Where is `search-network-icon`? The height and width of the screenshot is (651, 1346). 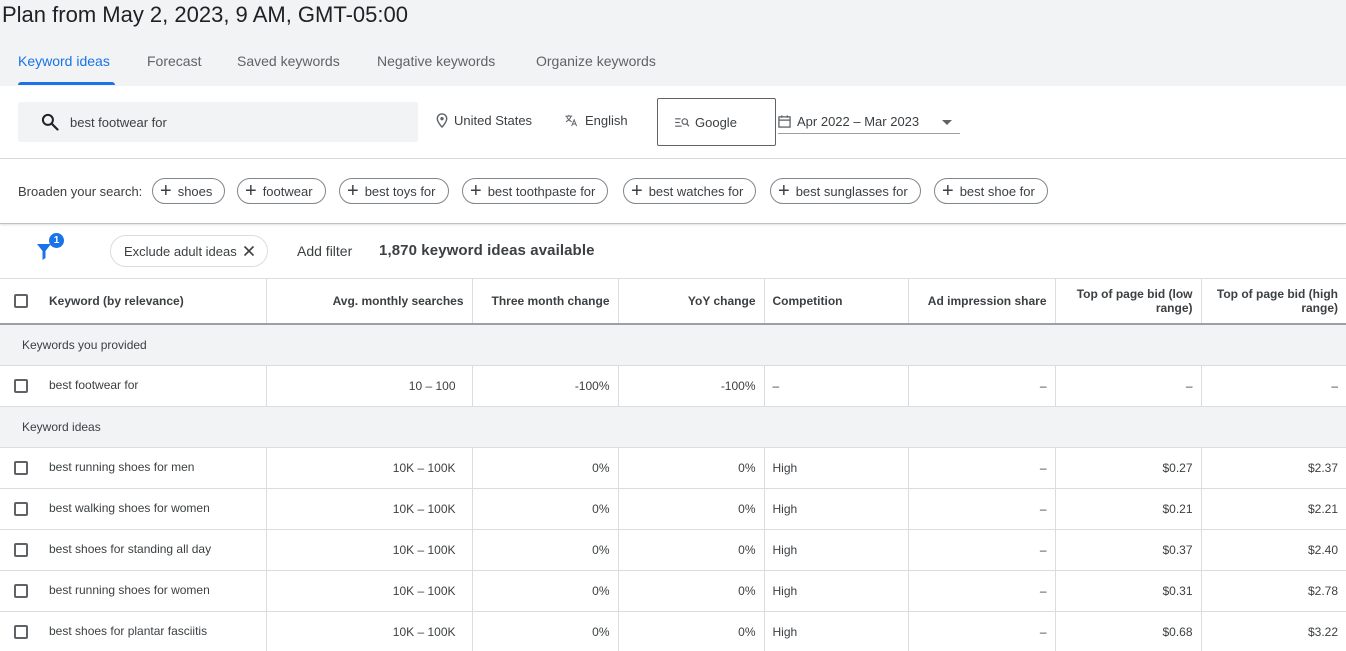 search-network-icon is located at coordinates (682, 122).